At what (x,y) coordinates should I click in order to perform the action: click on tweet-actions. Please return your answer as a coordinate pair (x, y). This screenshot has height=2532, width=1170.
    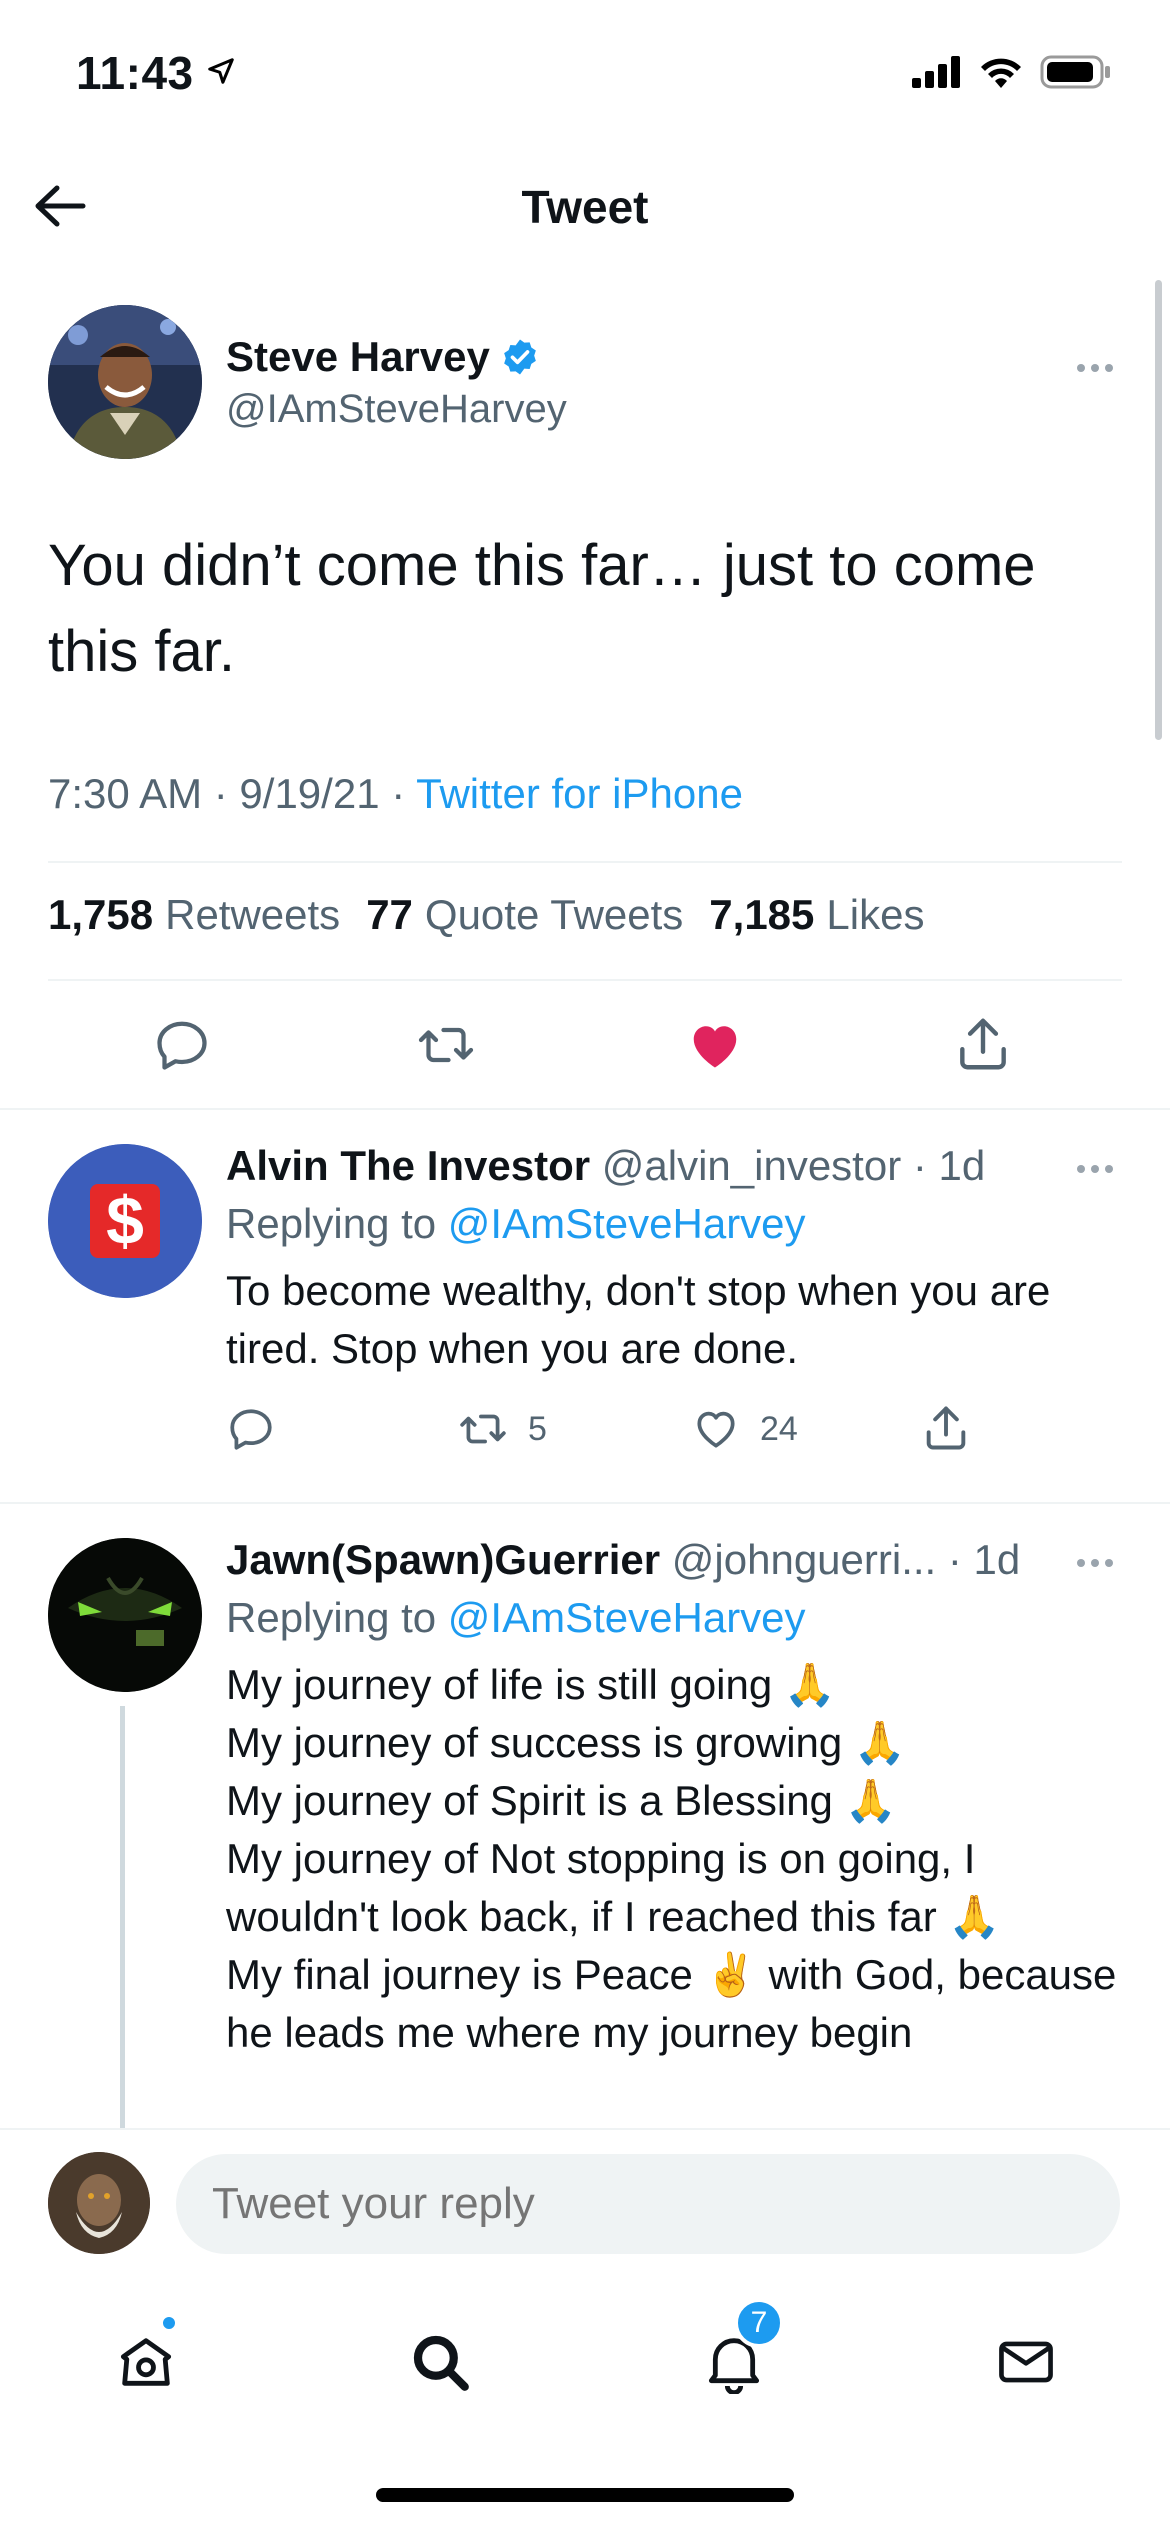
    Looking at the image, I should click on (585, 1050).